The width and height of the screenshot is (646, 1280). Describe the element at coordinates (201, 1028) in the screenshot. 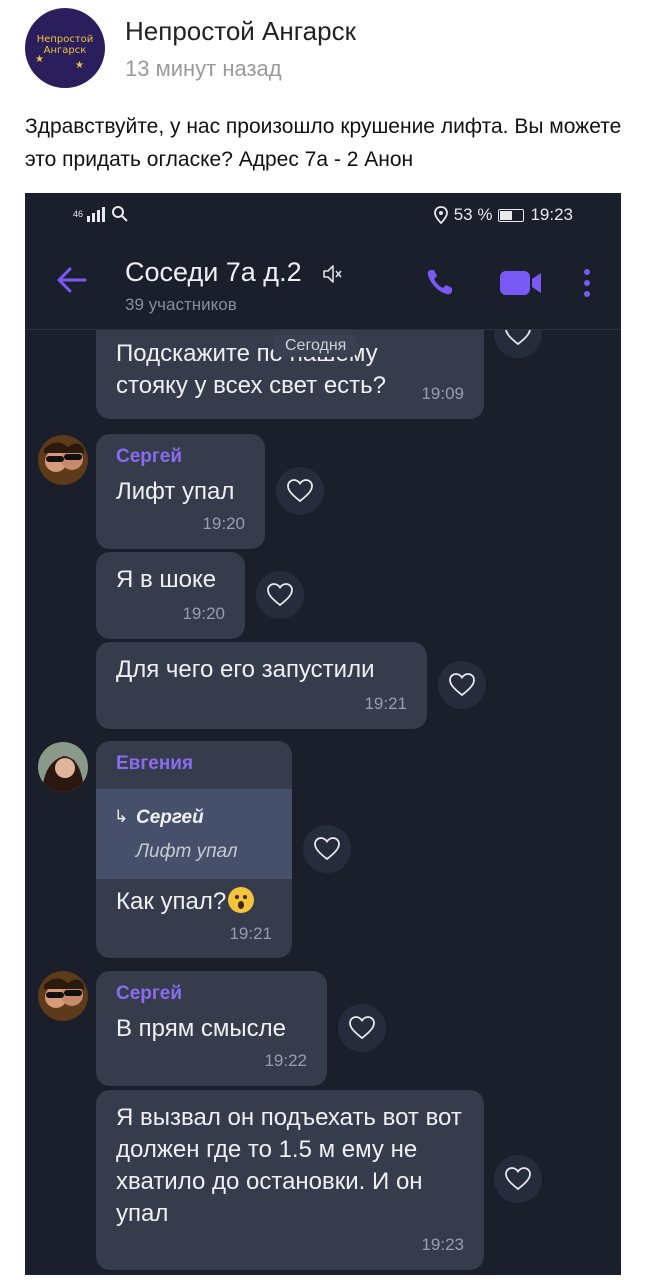

I see `message-text: В прям смысле` at that location.